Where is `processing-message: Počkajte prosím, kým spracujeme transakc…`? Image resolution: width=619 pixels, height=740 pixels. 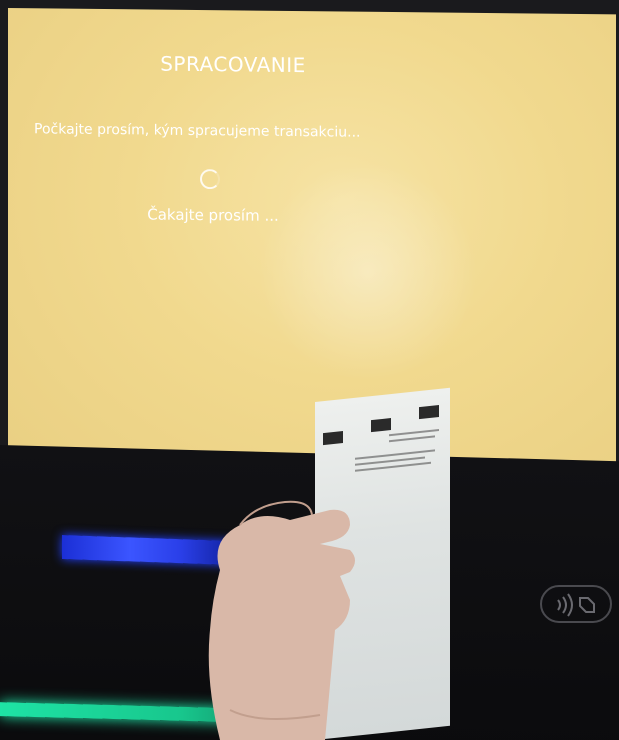
processing-message: Počkajte prosím, kým spracujeme transakc… is located at coordinates (197, 131).